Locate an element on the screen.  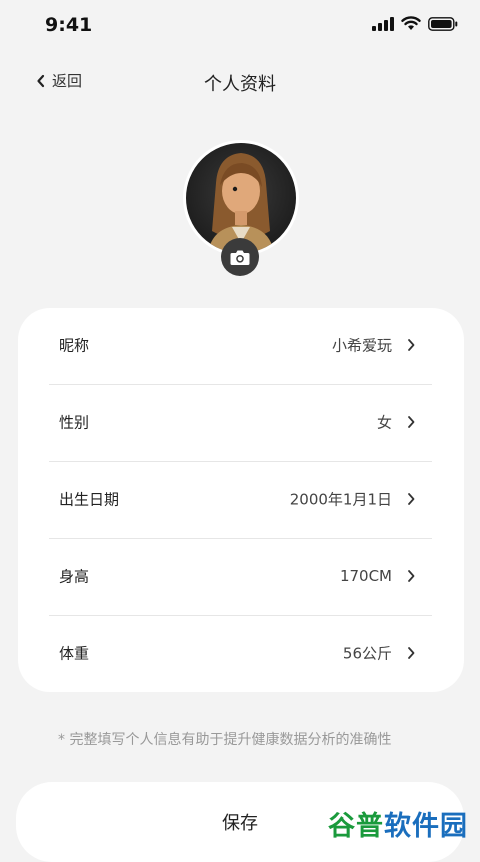
profile-row-height: 身高 170CM is located at coordinates (240, 577).